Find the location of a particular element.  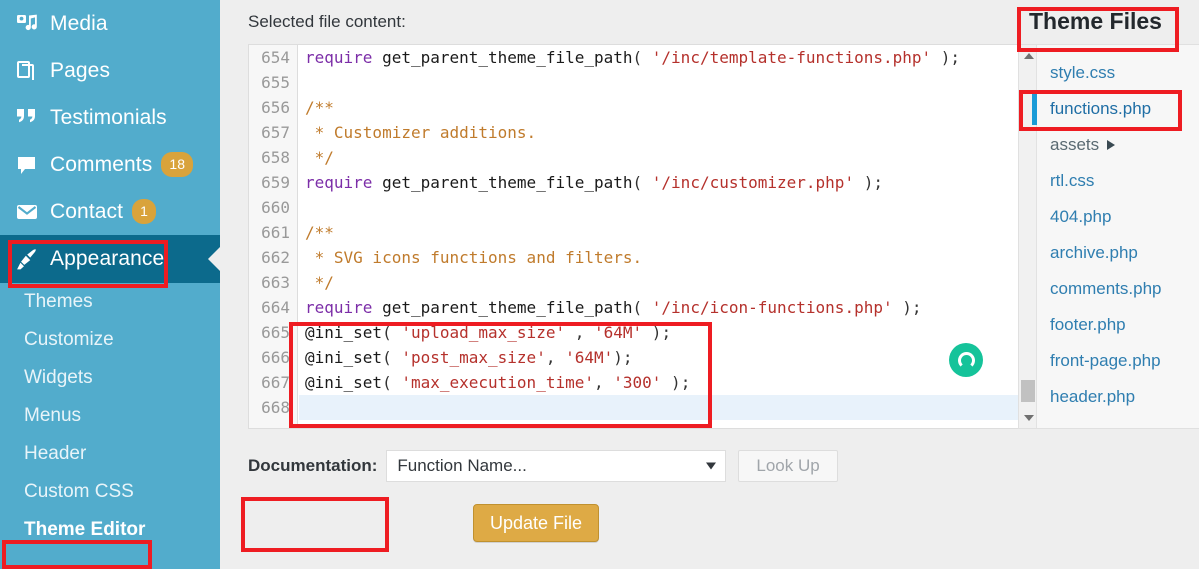

line-number: 657 is located at coordinates (275, 132).